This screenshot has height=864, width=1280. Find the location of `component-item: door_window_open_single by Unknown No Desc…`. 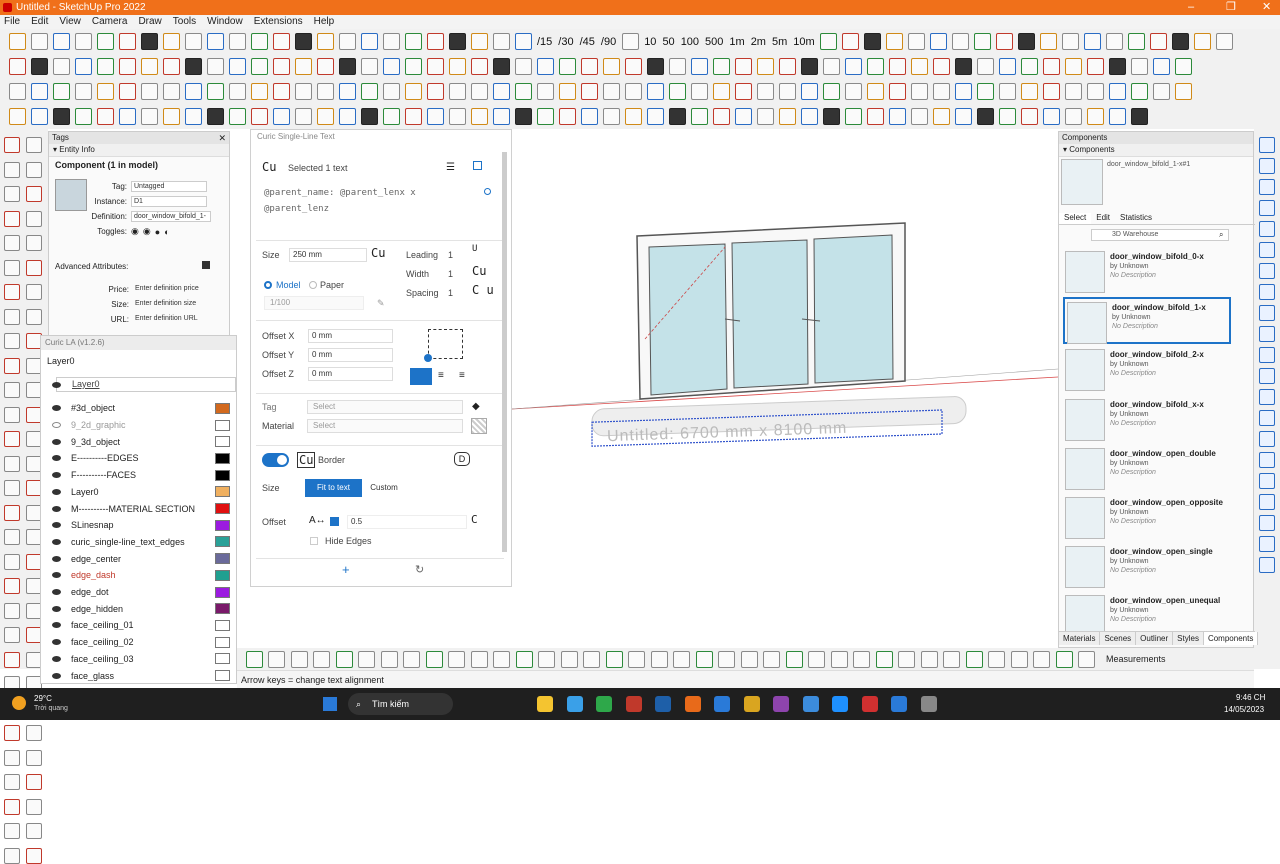

component-item: door_window_open_single by Unknown No Desc… is located at coordinates (1147, 566).